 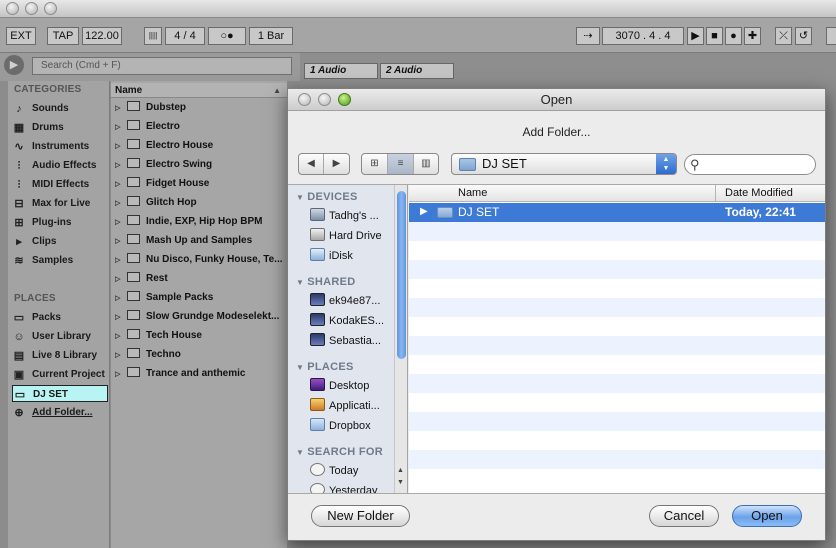 I want to click on play-icon: ▶, so click(x=695, y=36).